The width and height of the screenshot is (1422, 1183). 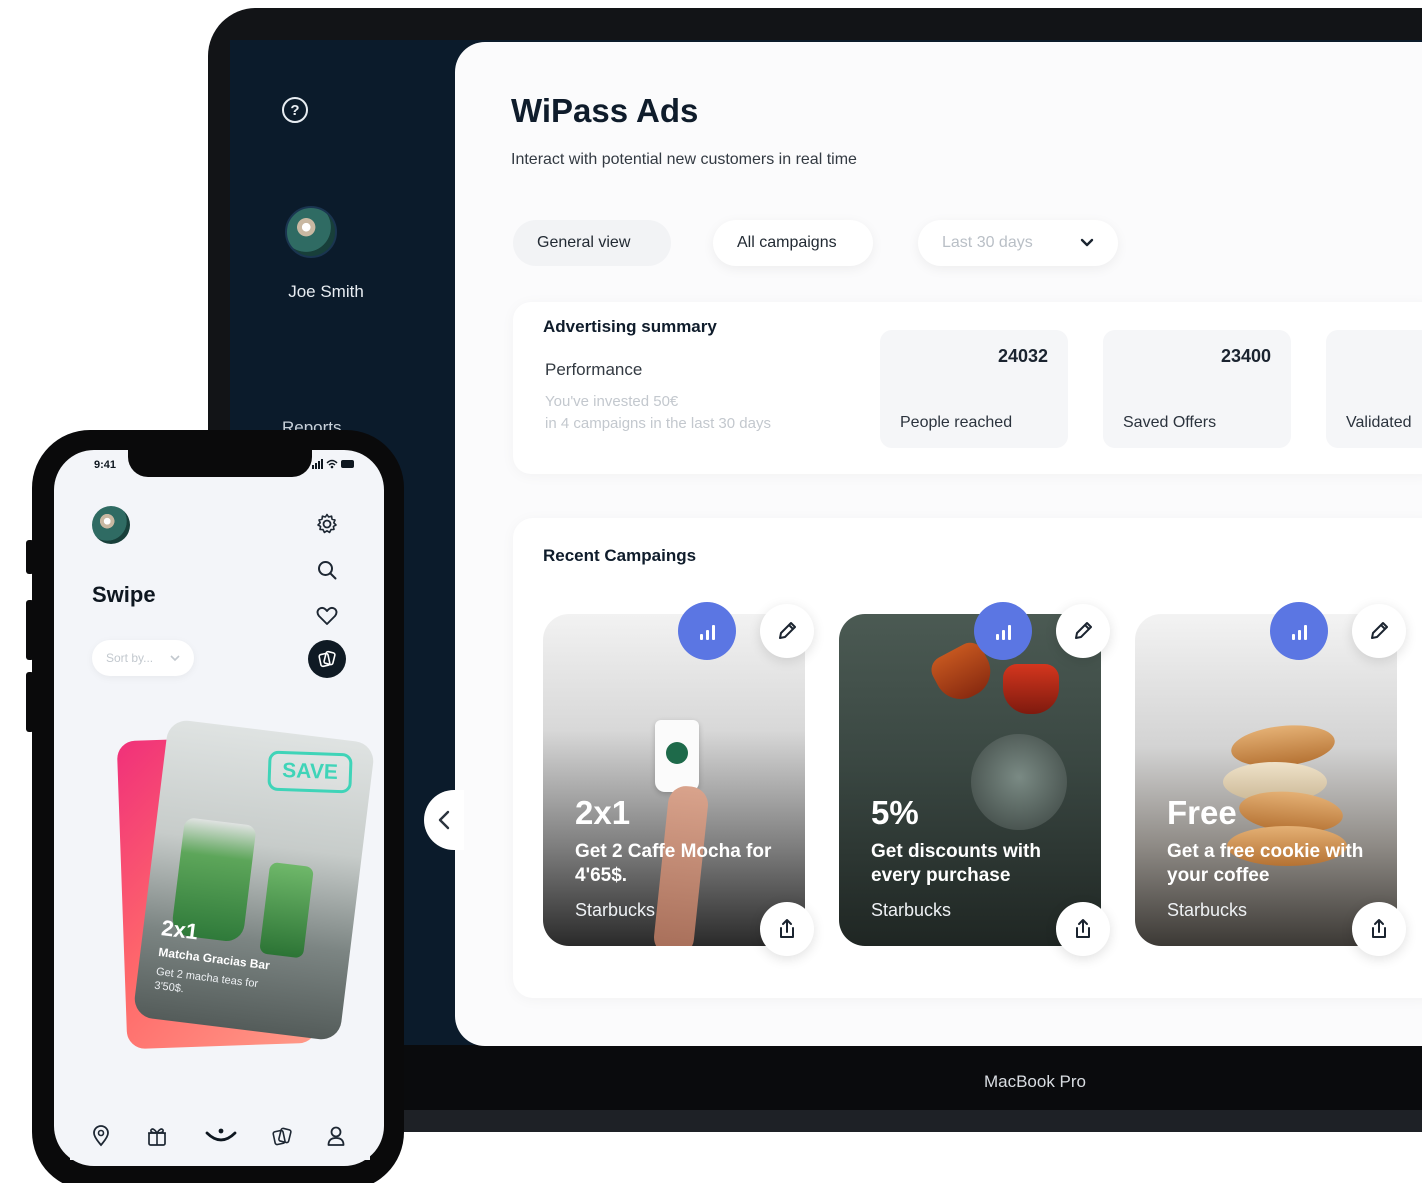 What do you see at coordinates (677, 753) in the screenshot?
I see `starbucks-logo-icon` at bounding box center [677, 753].